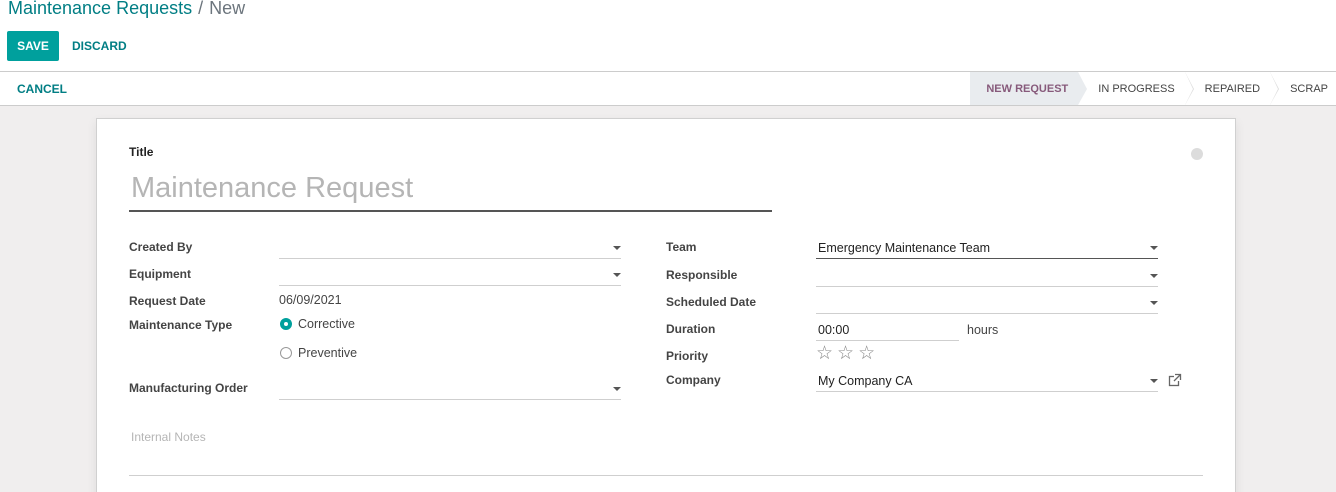  I want to click on created-by-field, so click(450, 248).